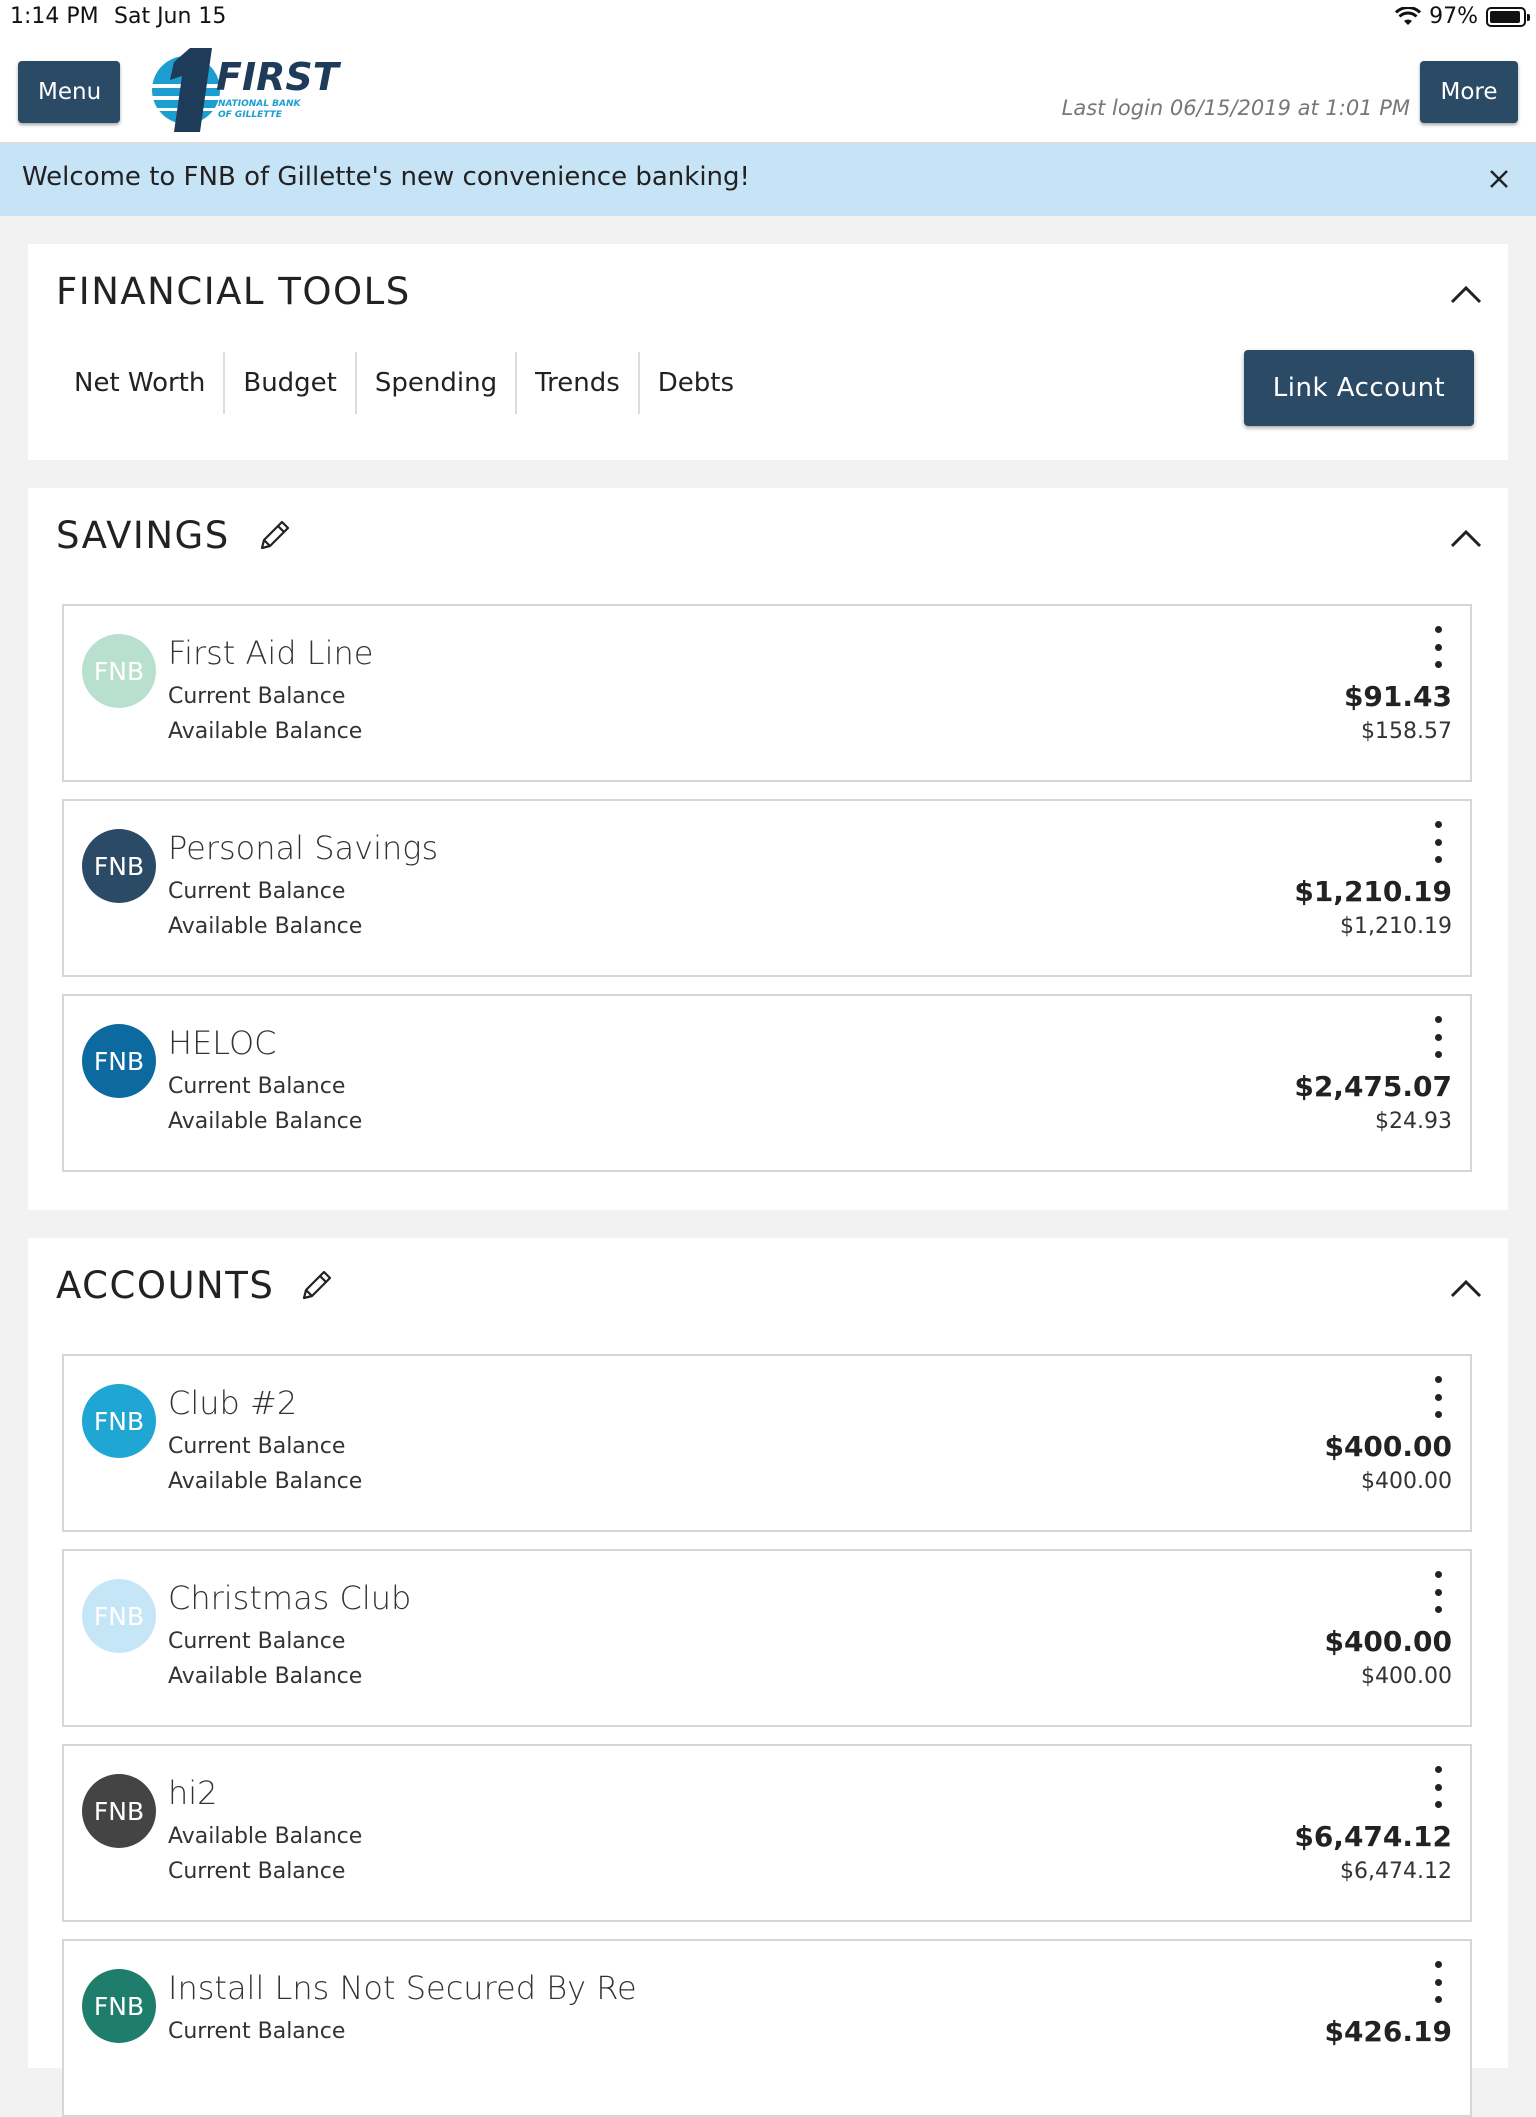 This screenshot has height=2117, width=1536. I want to click on svg-text: NATIONAL BANK, so click(259, 104).